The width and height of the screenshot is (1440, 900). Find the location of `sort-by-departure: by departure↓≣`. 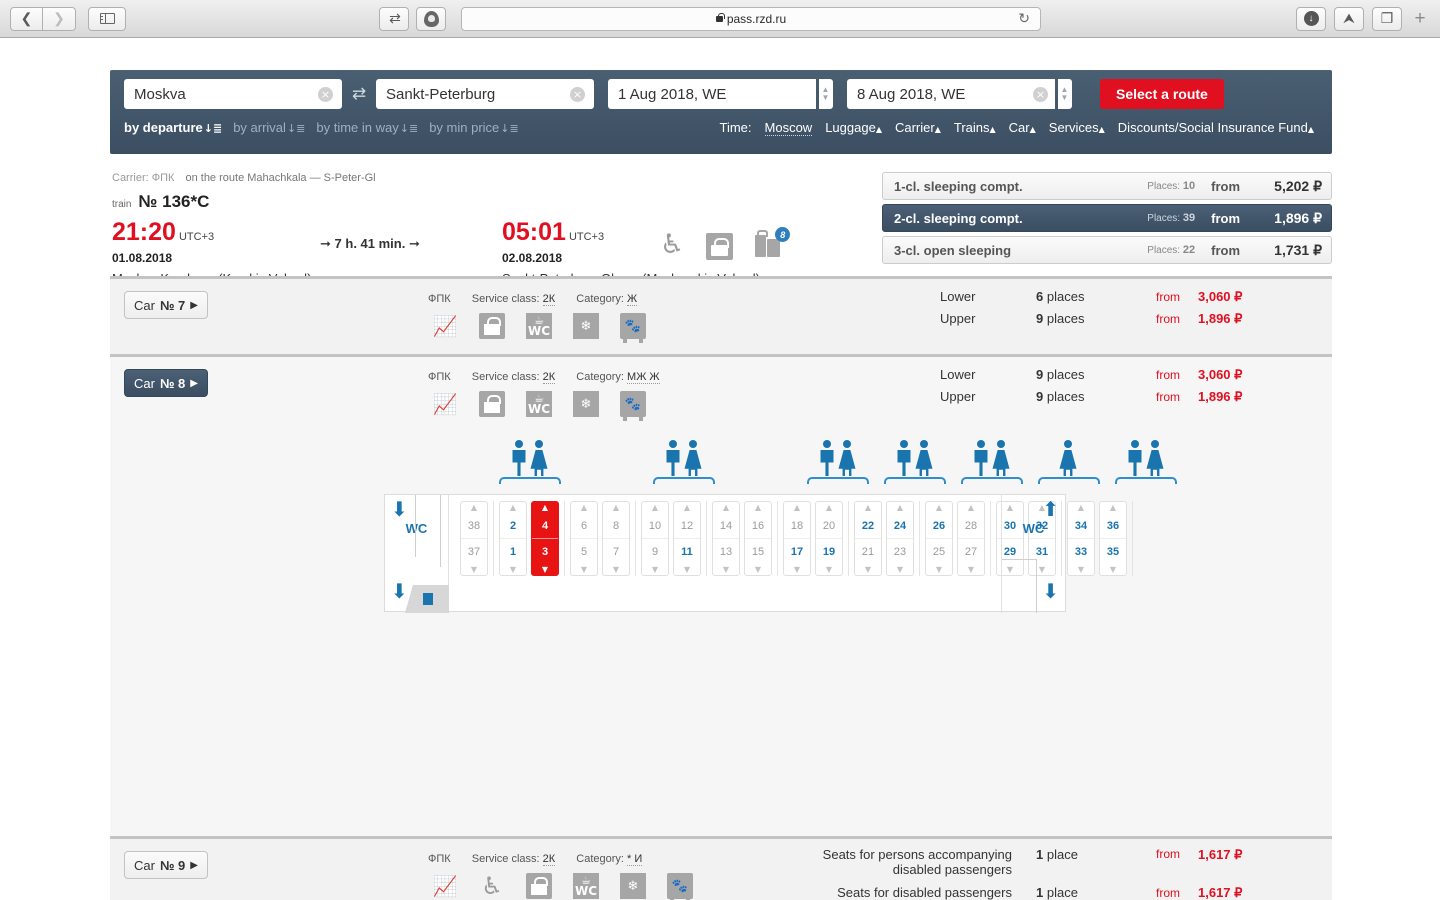

sort-by-departure: by departure↓≣ is located at coordinates (173, 127).